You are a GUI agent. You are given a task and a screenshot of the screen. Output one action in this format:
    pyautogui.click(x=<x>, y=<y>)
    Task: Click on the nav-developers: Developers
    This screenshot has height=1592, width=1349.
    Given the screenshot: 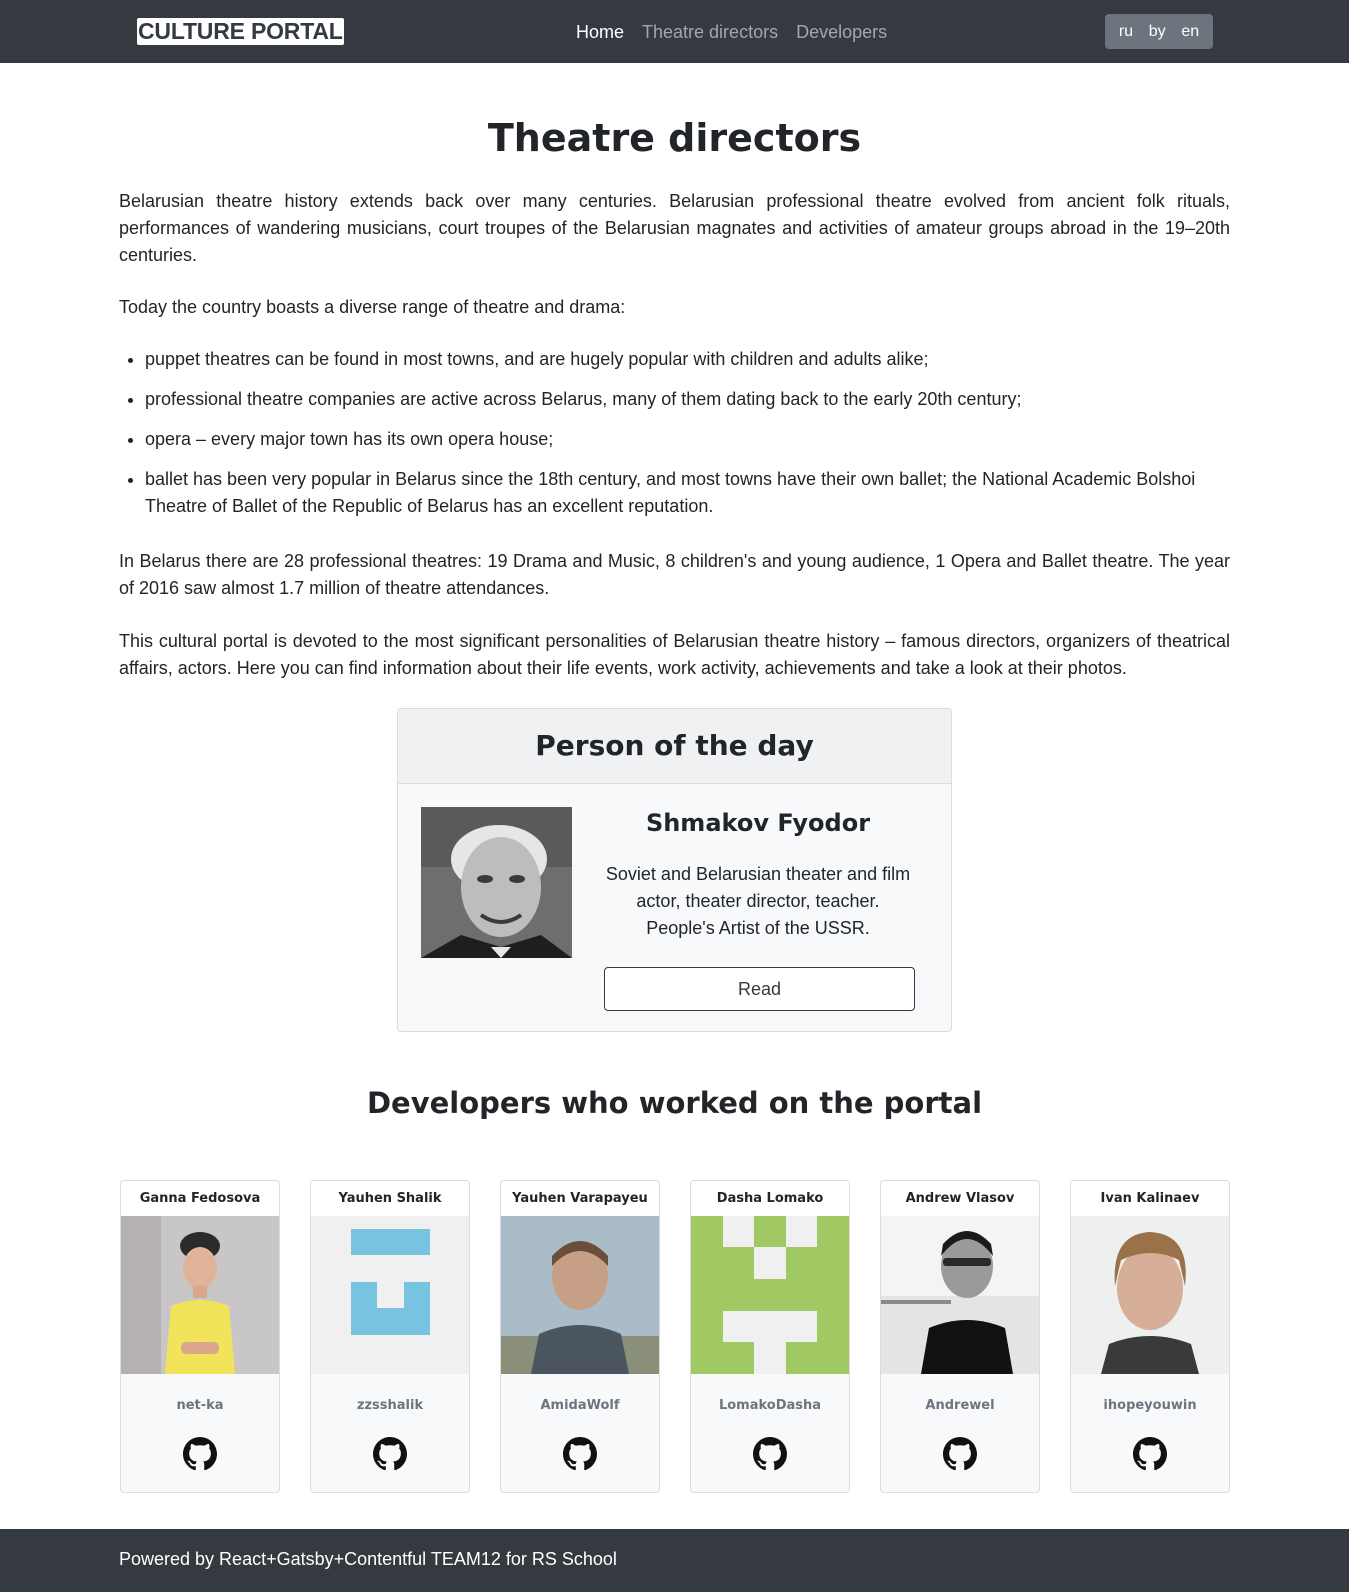 What is the action you would take?
    pyautogui.click(x=841, y=32)
    